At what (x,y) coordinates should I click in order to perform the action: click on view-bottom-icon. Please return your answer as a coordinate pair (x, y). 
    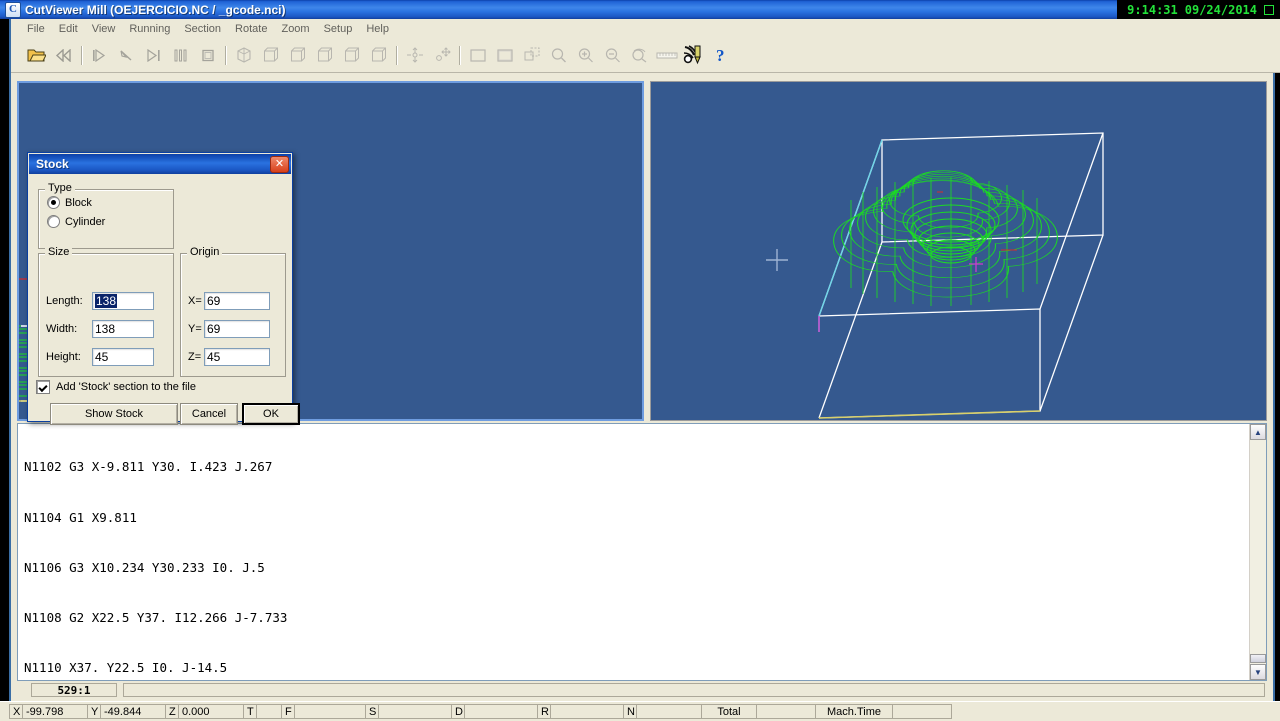
    Looking at the image, I should click on (378, 55).